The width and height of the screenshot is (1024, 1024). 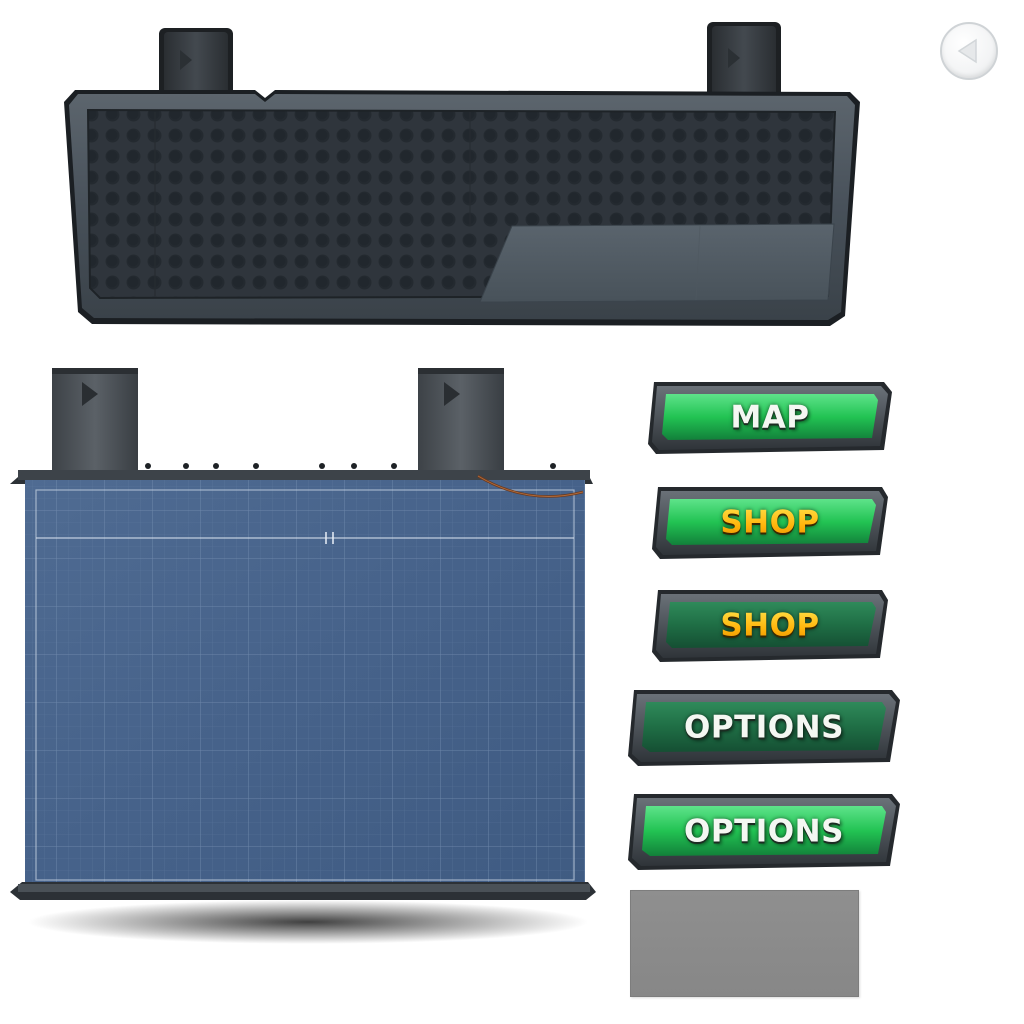 I want to click on grey-placeholder-panel, so click(x=744, y=943).